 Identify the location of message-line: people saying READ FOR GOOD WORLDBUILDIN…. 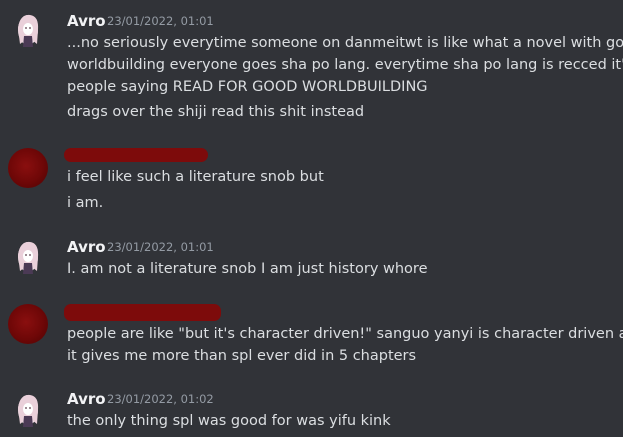
(247, 87).